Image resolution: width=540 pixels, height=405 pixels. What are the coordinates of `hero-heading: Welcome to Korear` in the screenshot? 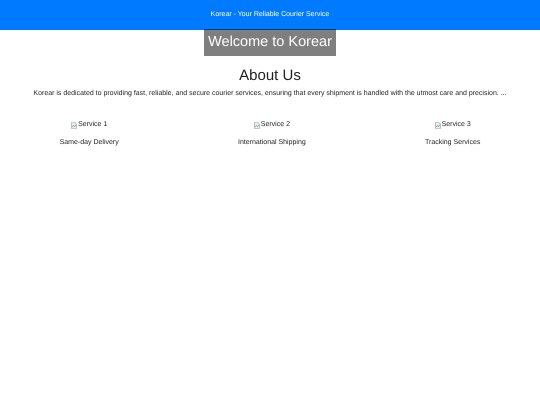 It's located at (270, 42).